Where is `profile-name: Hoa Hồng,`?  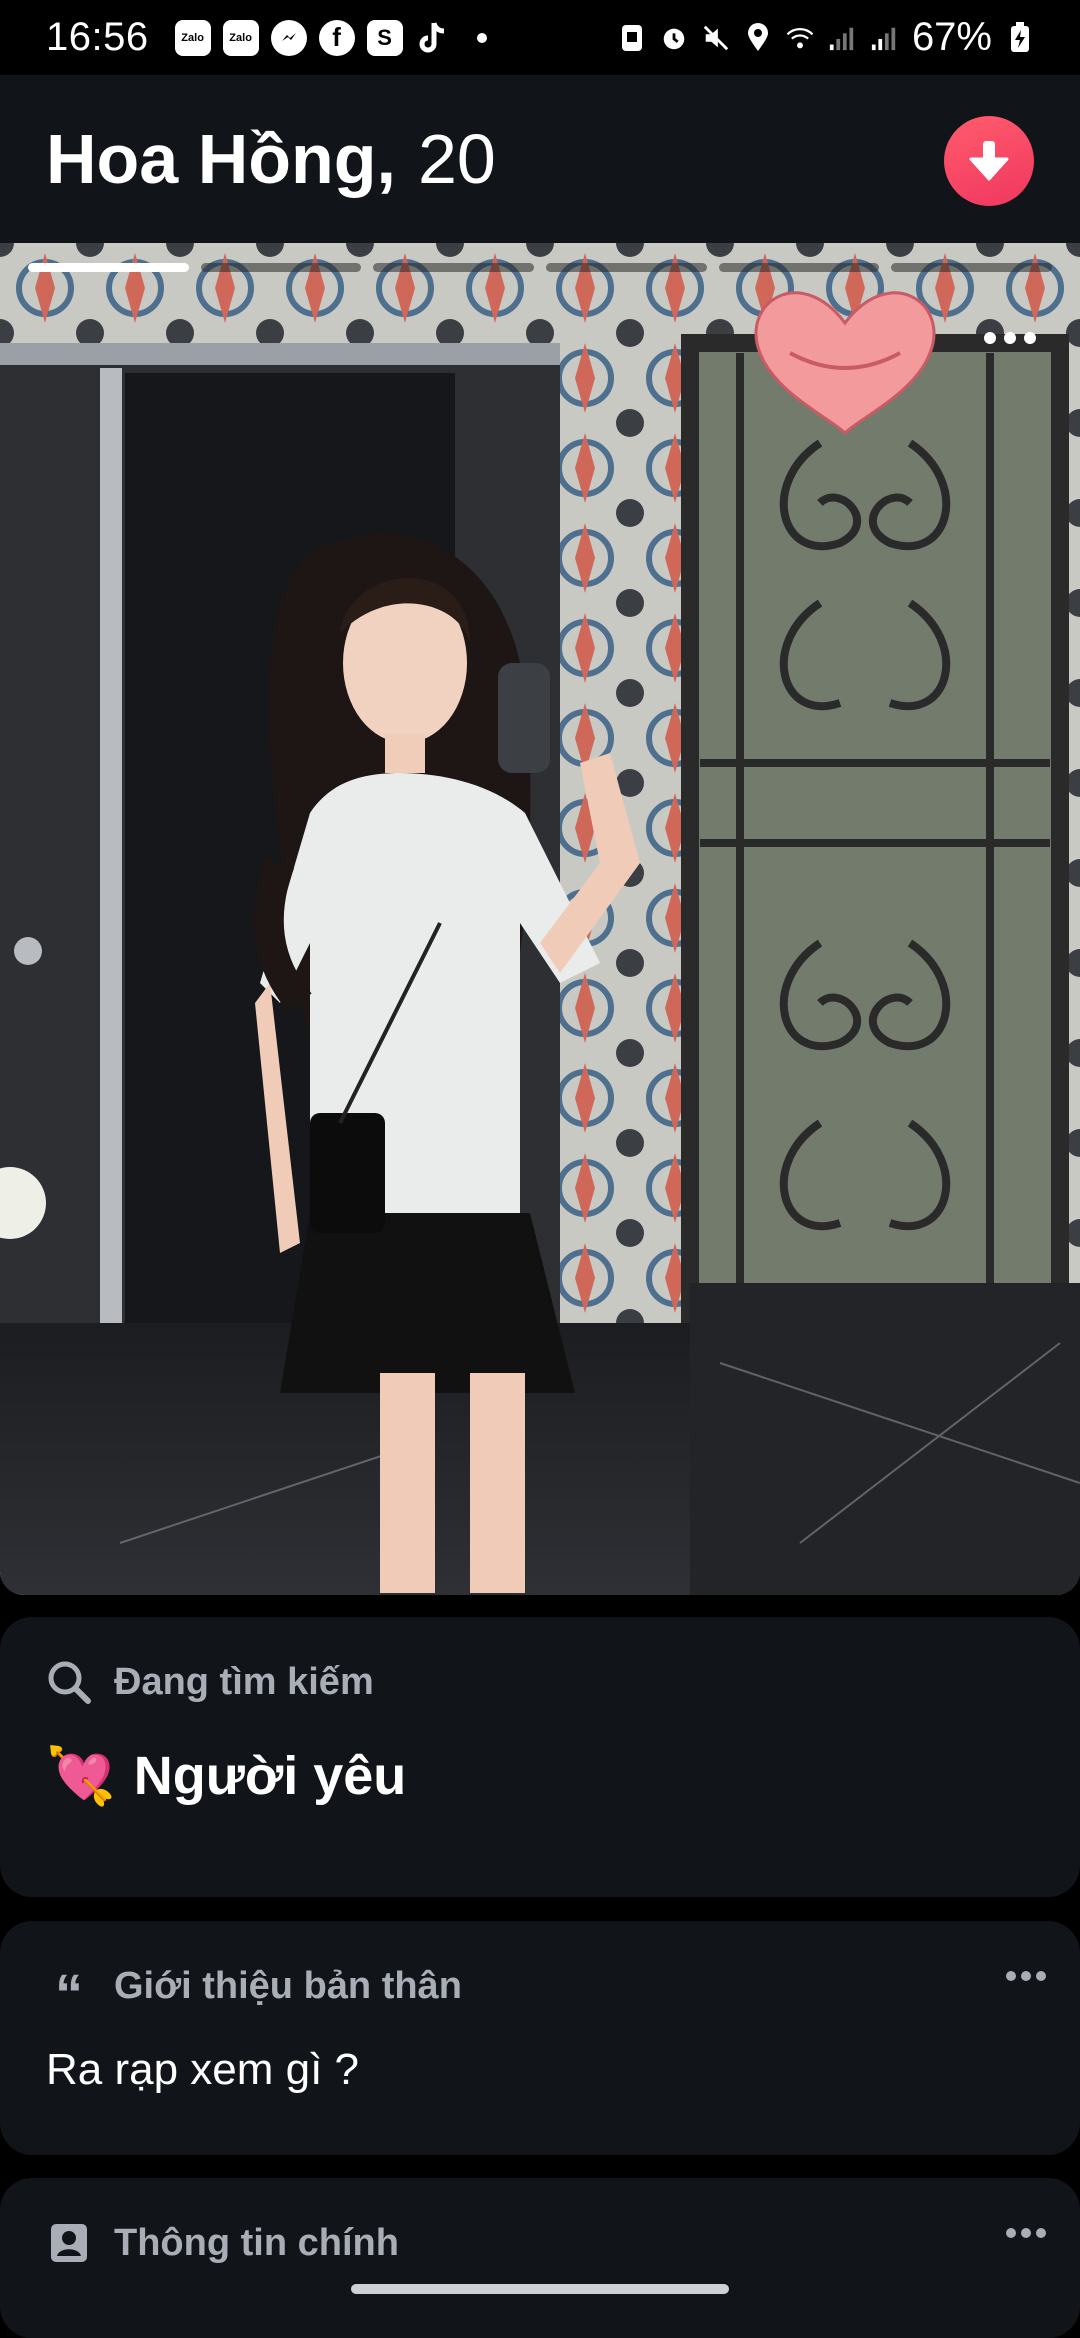
profile-name: Hoa Hồng, is located at coordinates (221, 159).